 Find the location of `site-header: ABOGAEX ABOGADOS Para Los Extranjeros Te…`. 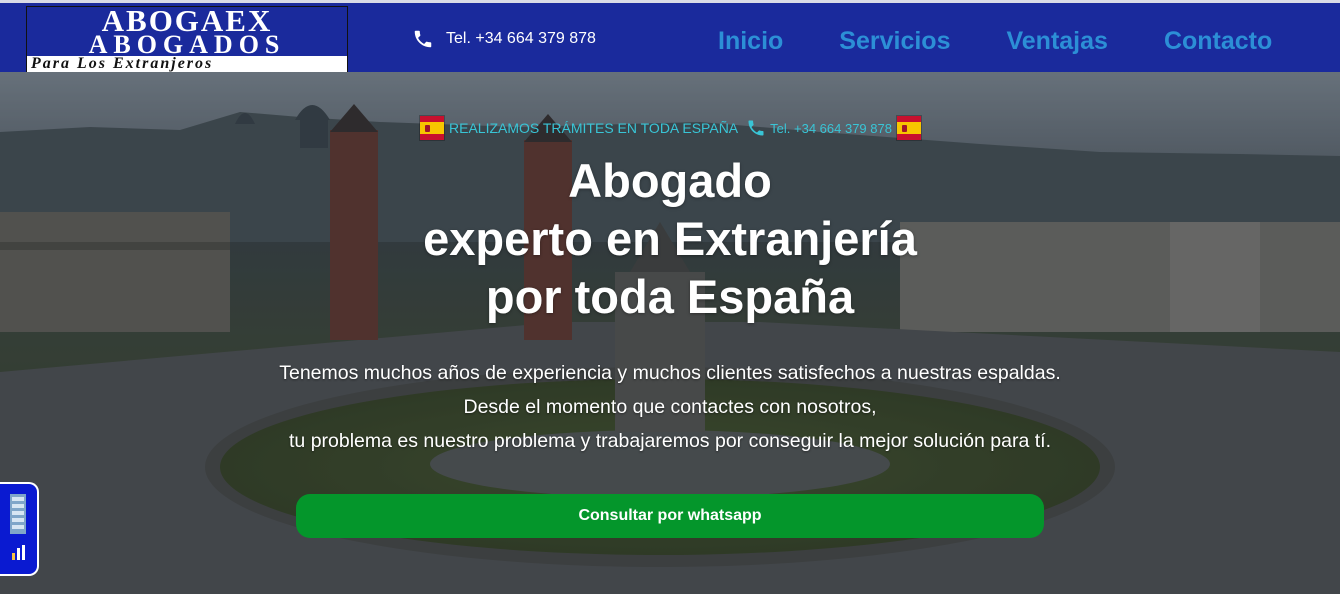

site-header: ABOGAEX ABOGADOS Para Los Extranjeros Te… is located at coordinates (670, 36).